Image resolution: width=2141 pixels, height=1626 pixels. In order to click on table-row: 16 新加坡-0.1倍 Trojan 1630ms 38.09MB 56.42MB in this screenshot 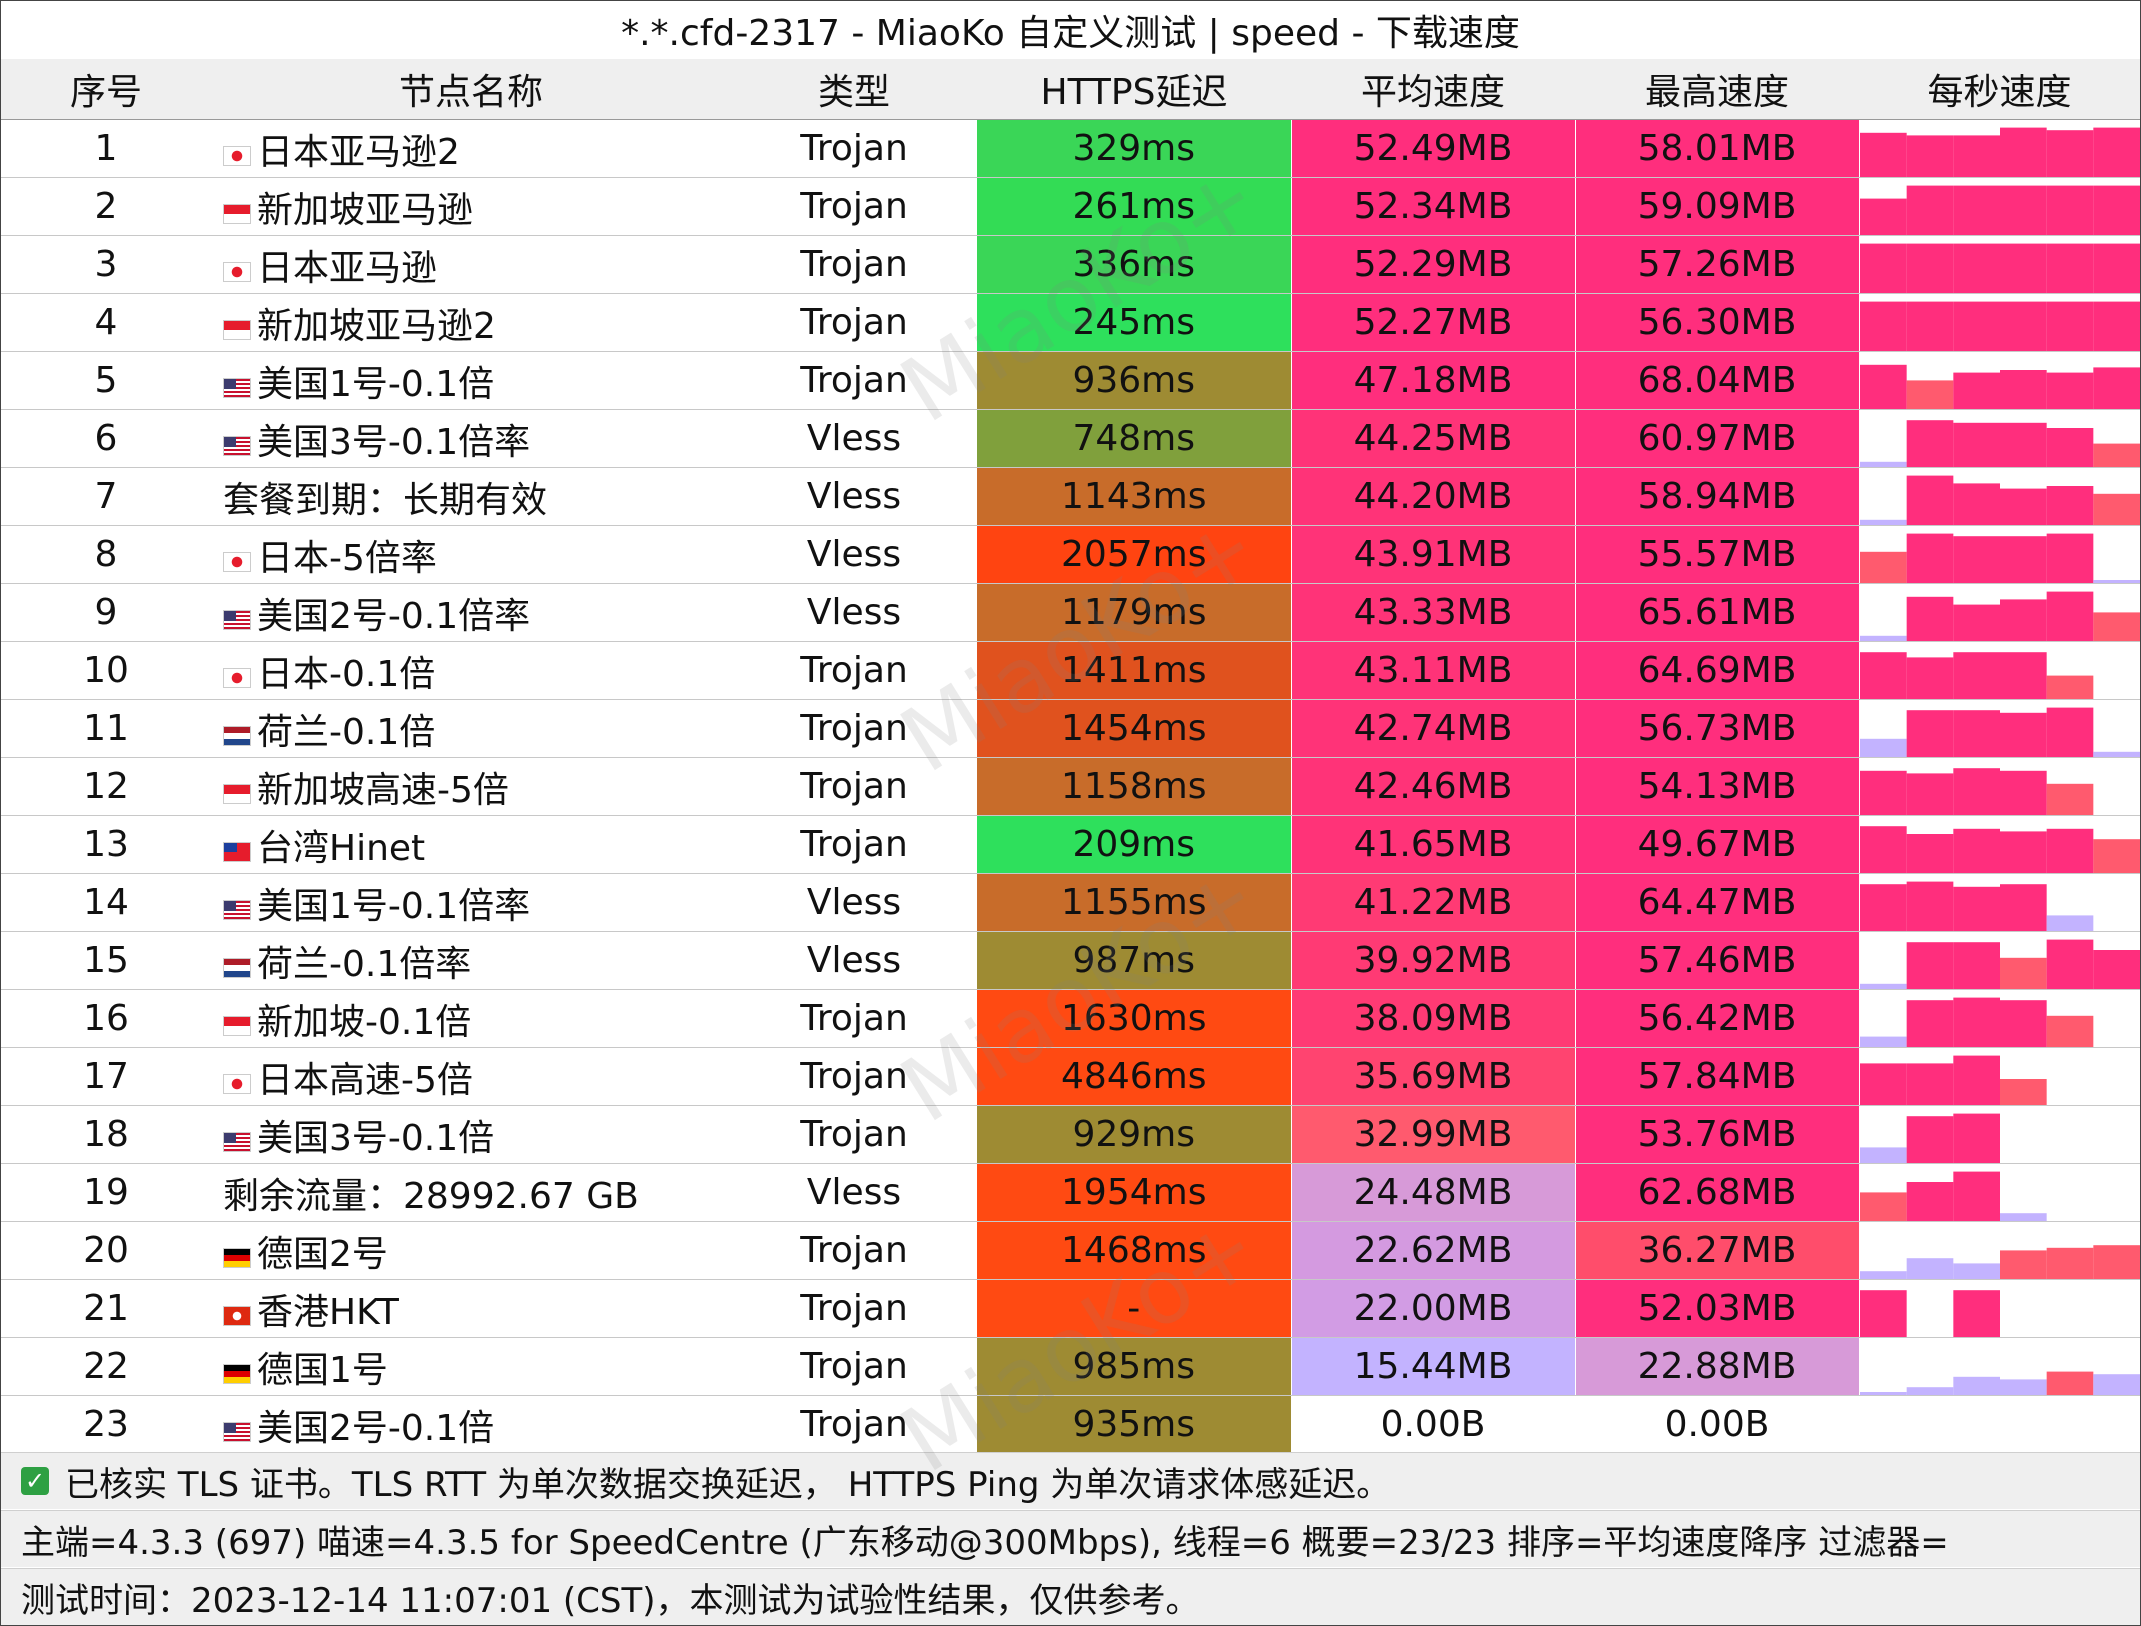, I will do `click(1070, 1018)`.